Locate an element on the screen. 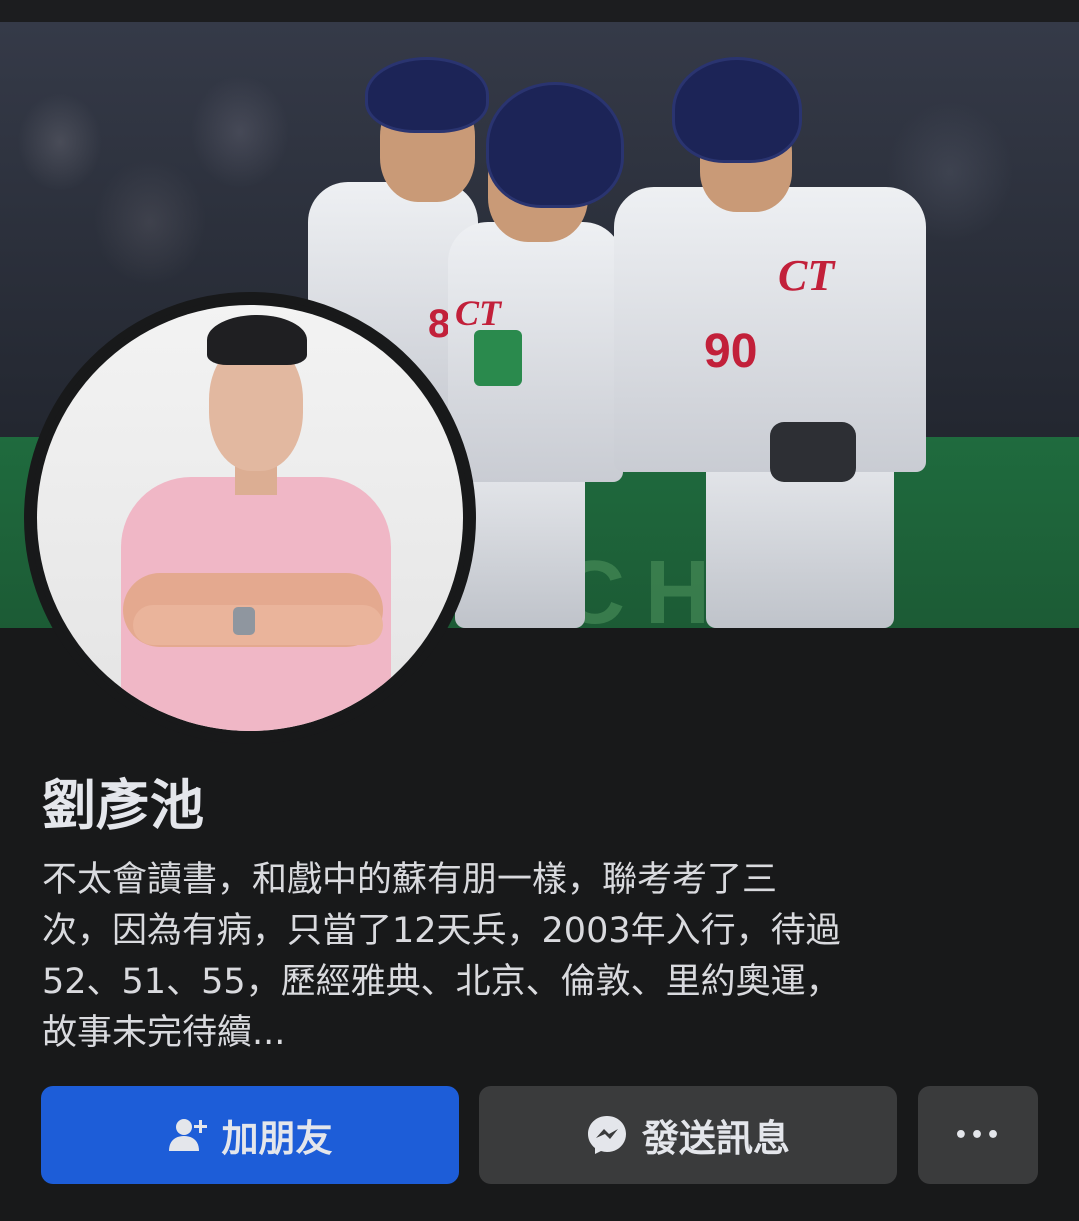 The image size is (1079, 1221). jersey-number-left: 8 is located at coordinates (439, 324).